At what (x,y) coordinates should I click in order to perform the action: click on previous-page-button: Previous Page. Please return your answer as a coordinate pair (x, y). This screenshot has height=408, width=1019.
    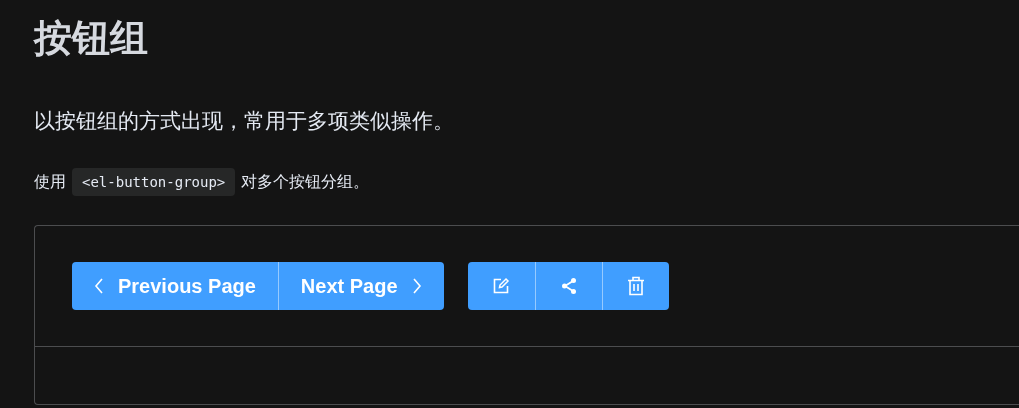
    Looking at the image, I should click on (175, 286).